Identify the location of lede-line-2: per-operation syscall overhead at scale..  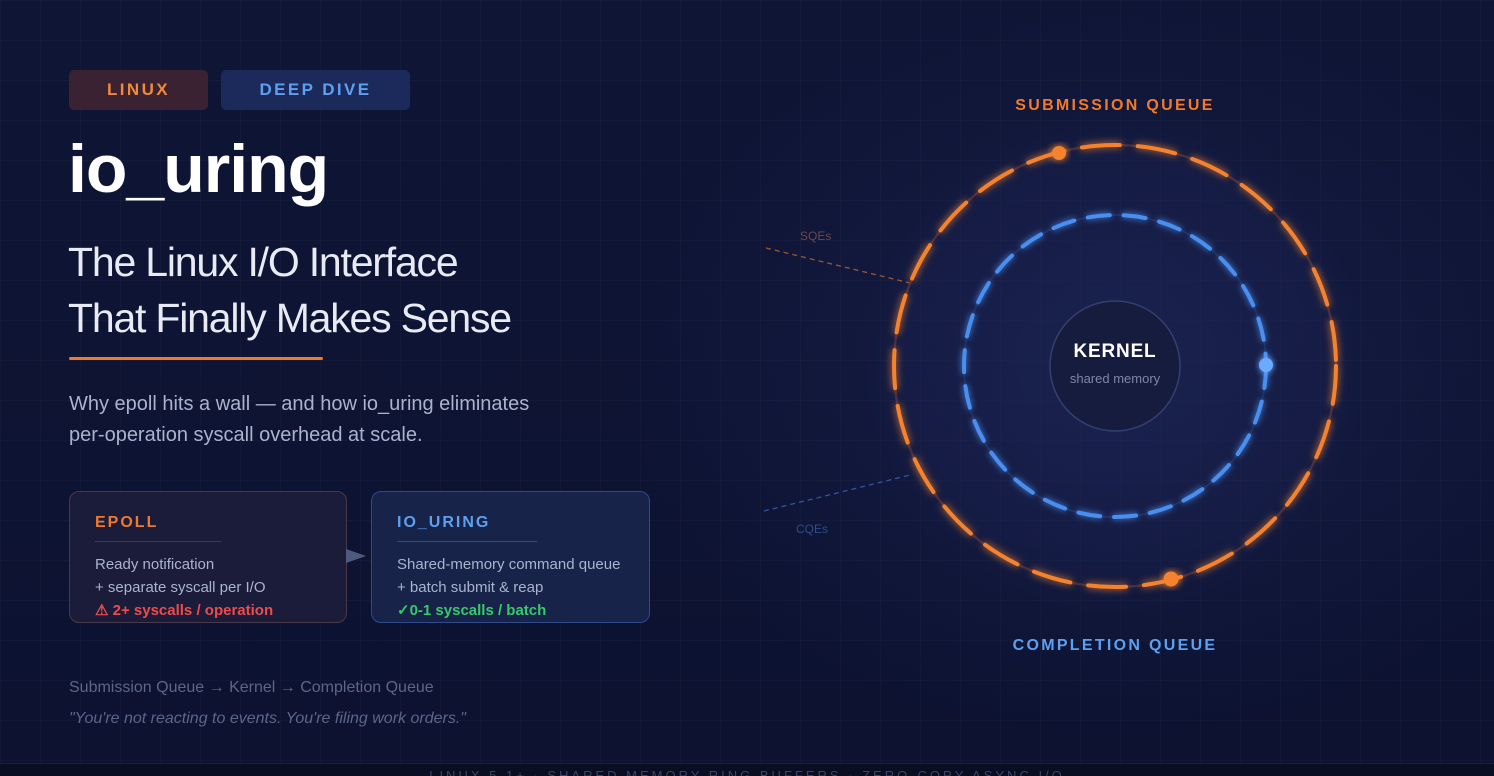
(246, 435).